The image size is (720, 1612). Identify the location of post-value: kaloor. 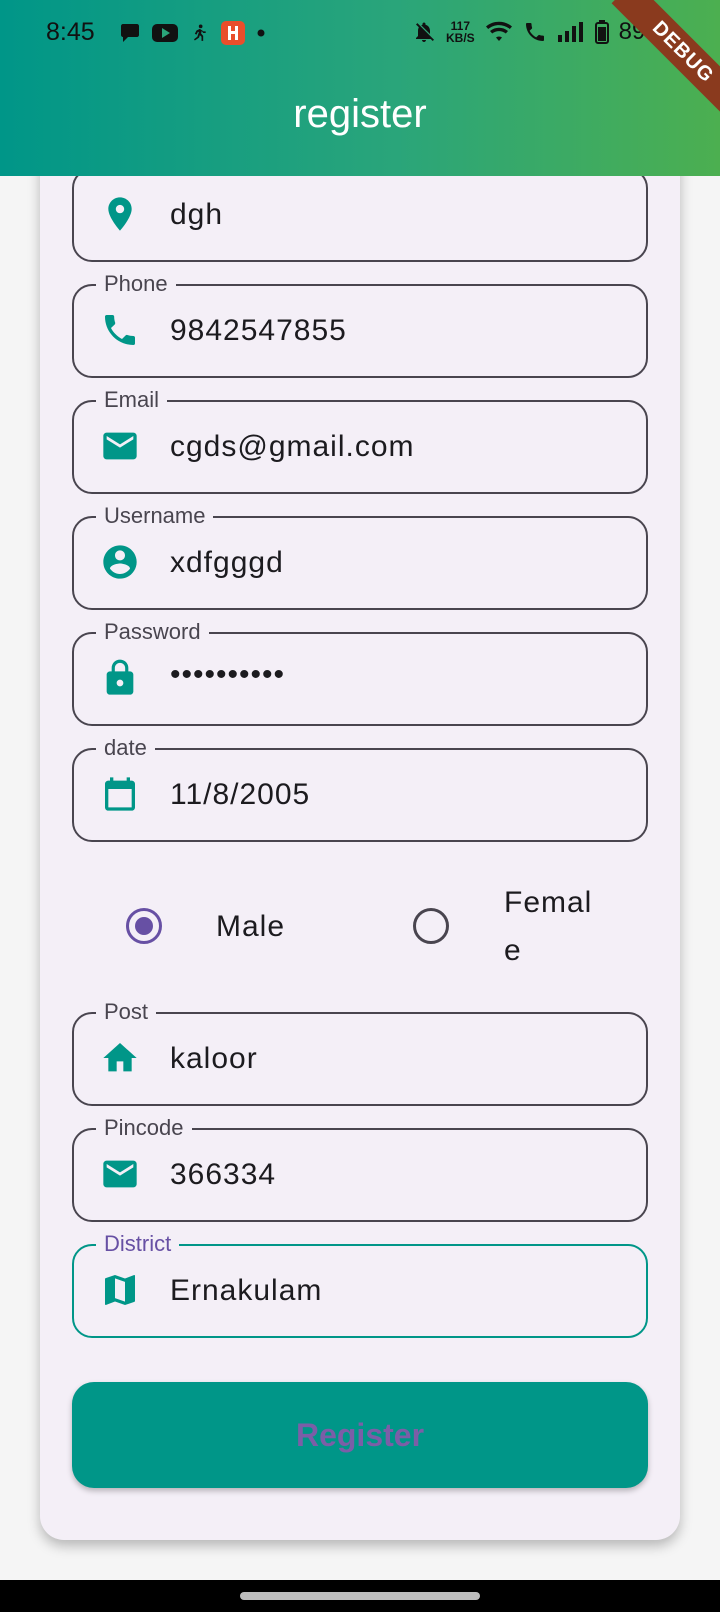
(214, 1058).